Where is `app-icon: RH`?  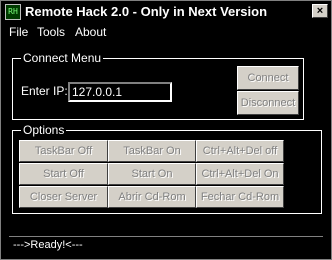
app-icon: RH is located at coordinates (13, 12).